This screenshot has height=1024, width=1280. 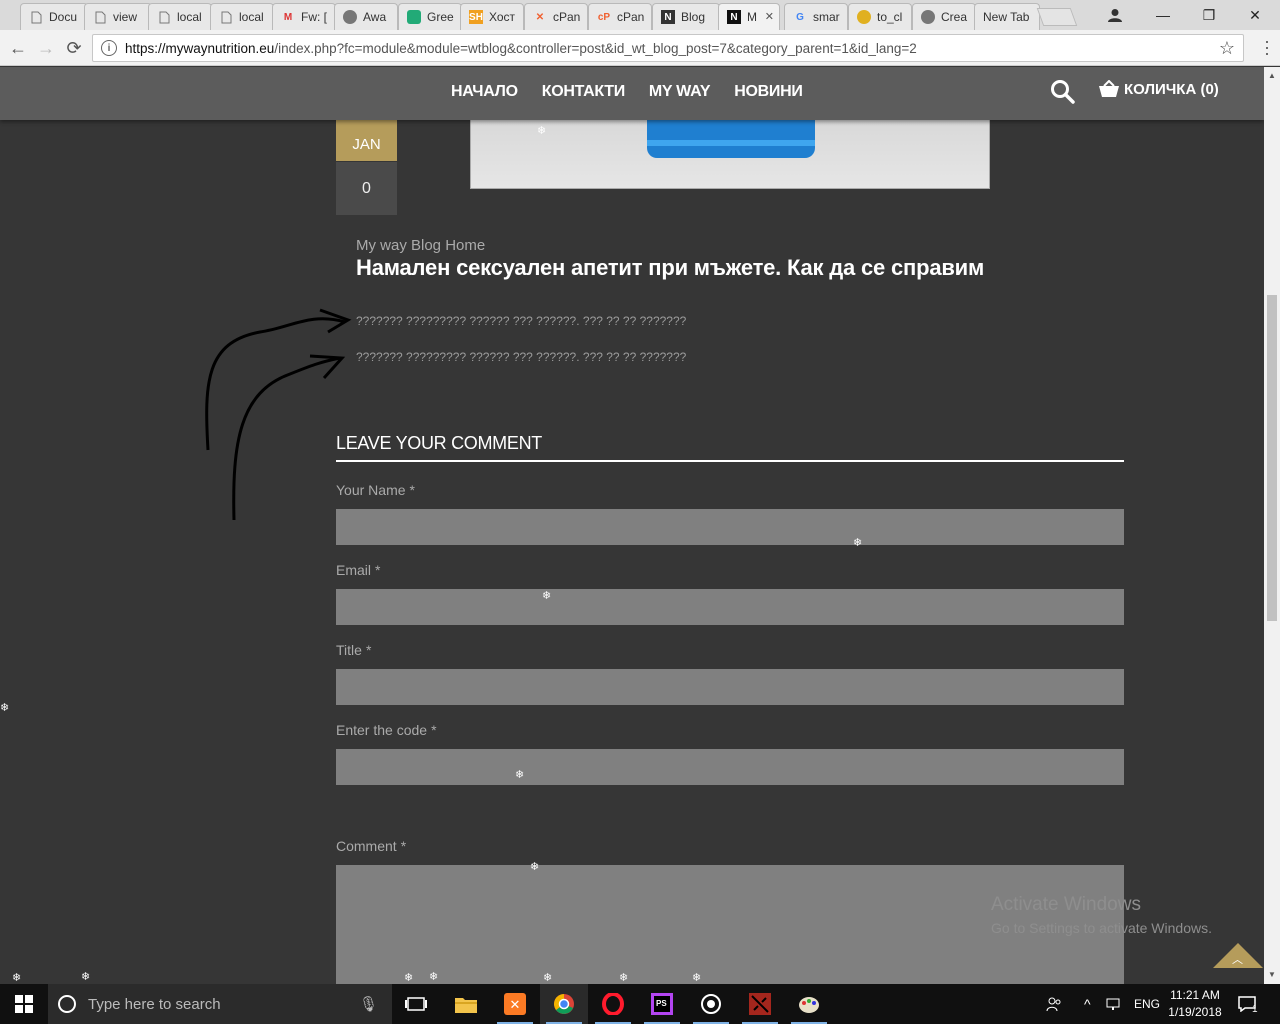 I want to click on cart-button: КОЛИЧКА (0), so click(x=1158, y=89).